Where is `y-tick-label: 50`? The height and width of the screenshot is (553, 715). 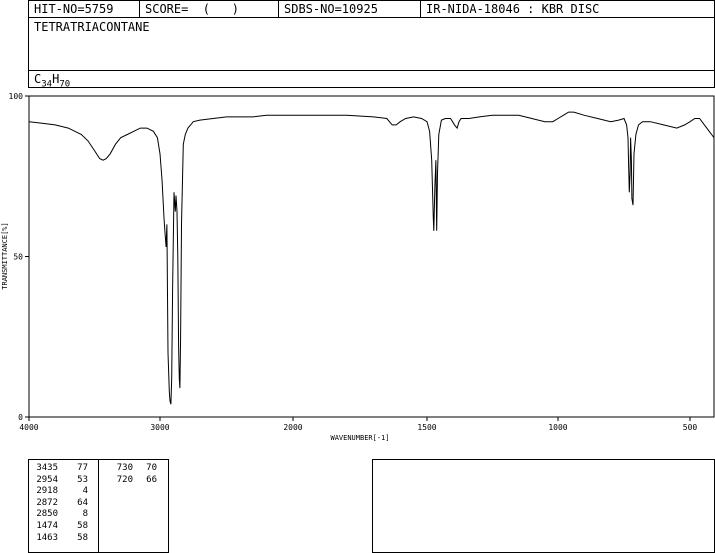 y-tick-label: 50 is located at coordinates (18, 257).